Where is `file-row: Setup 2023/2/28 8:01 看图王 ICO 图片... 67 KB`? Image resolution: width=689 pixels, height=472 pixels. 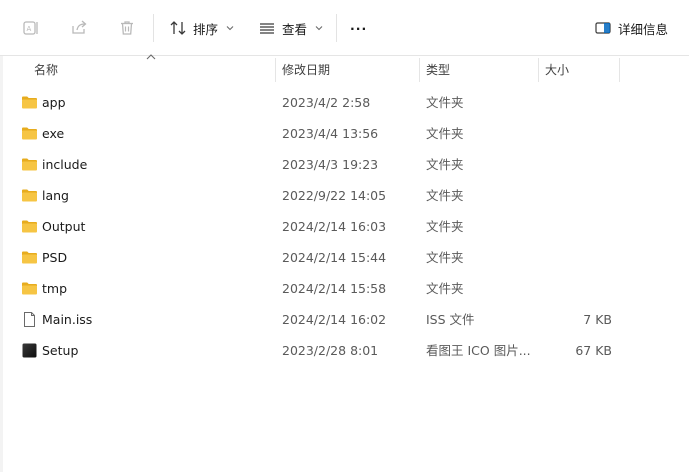
file-row: Setup 2023/2/28 8:01 看图王 ICO 图片... 67 KB is located at coordinates (344, 350).